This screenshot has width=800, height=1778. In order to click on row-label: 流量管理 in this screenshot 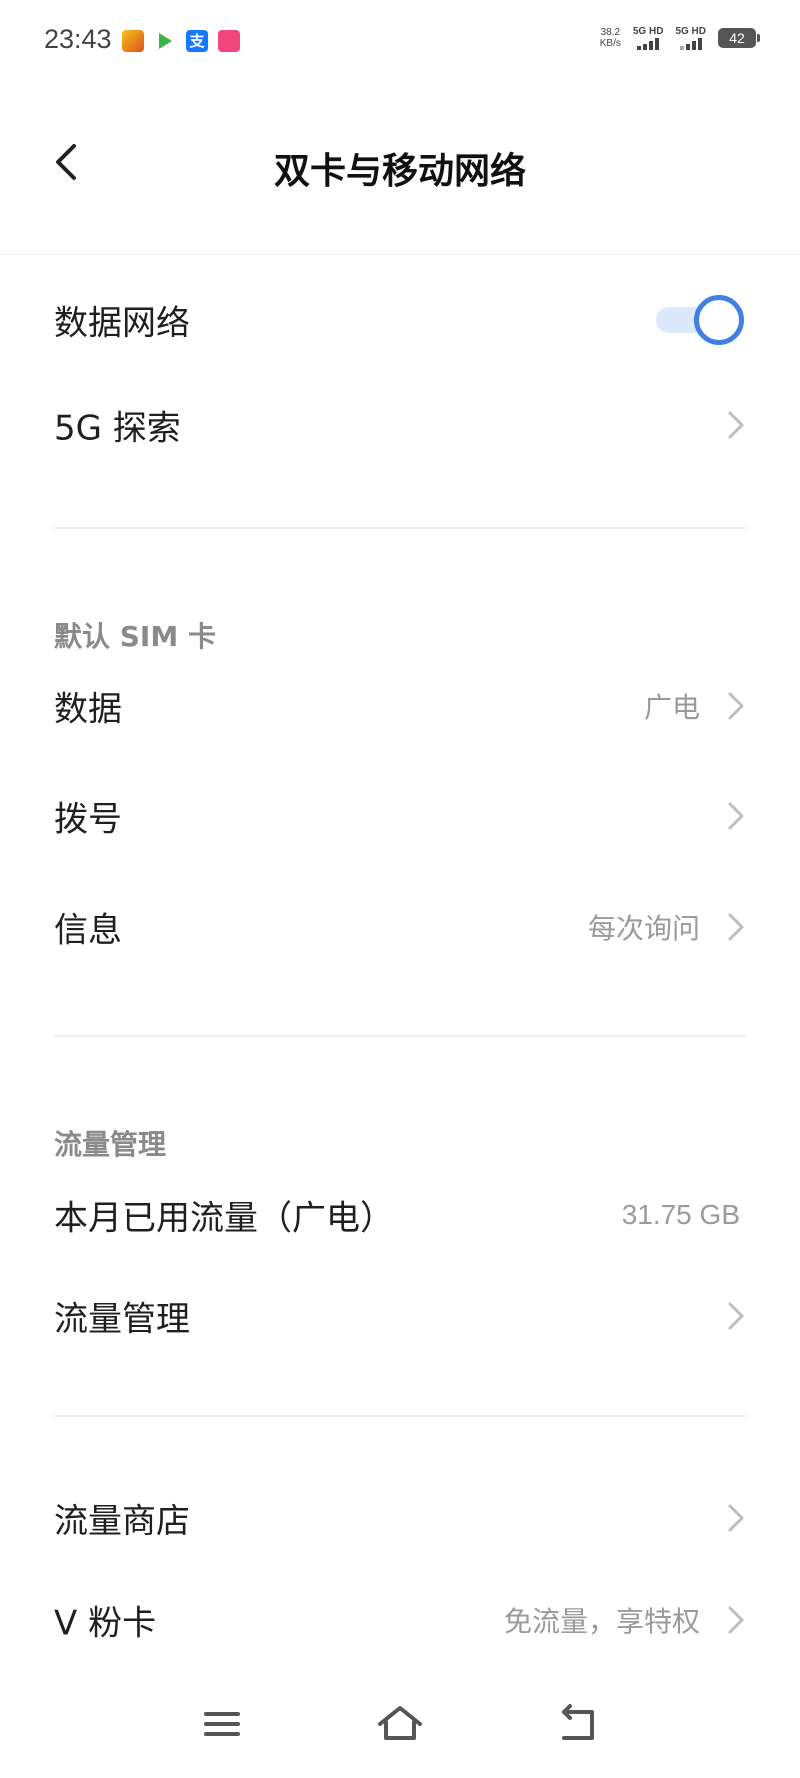, I will do `click(122, 1319)`.